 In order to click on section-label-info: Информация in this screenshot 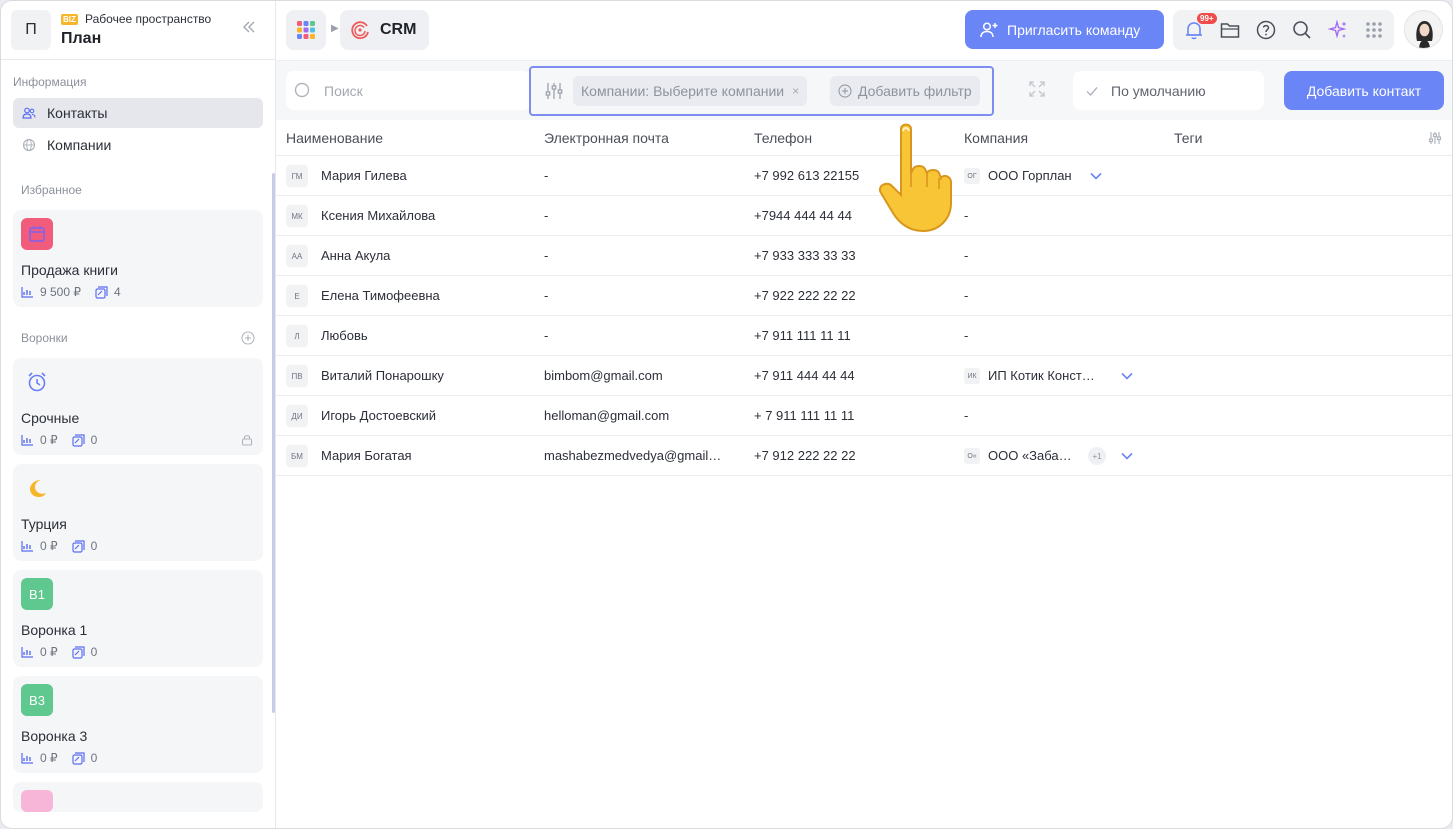, I will do `click(50, 82)`.